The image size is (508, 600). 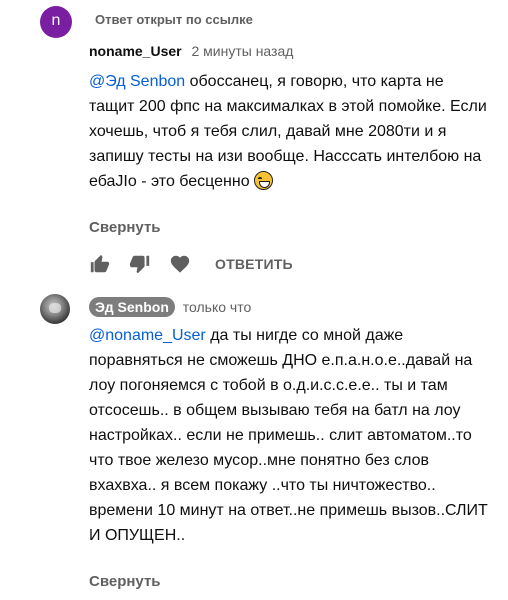 What do you see at coordinates (132, 307) in the screenshot?
I see `comment-author-badge: Эд Senbon` at bounding box center [132, 307].